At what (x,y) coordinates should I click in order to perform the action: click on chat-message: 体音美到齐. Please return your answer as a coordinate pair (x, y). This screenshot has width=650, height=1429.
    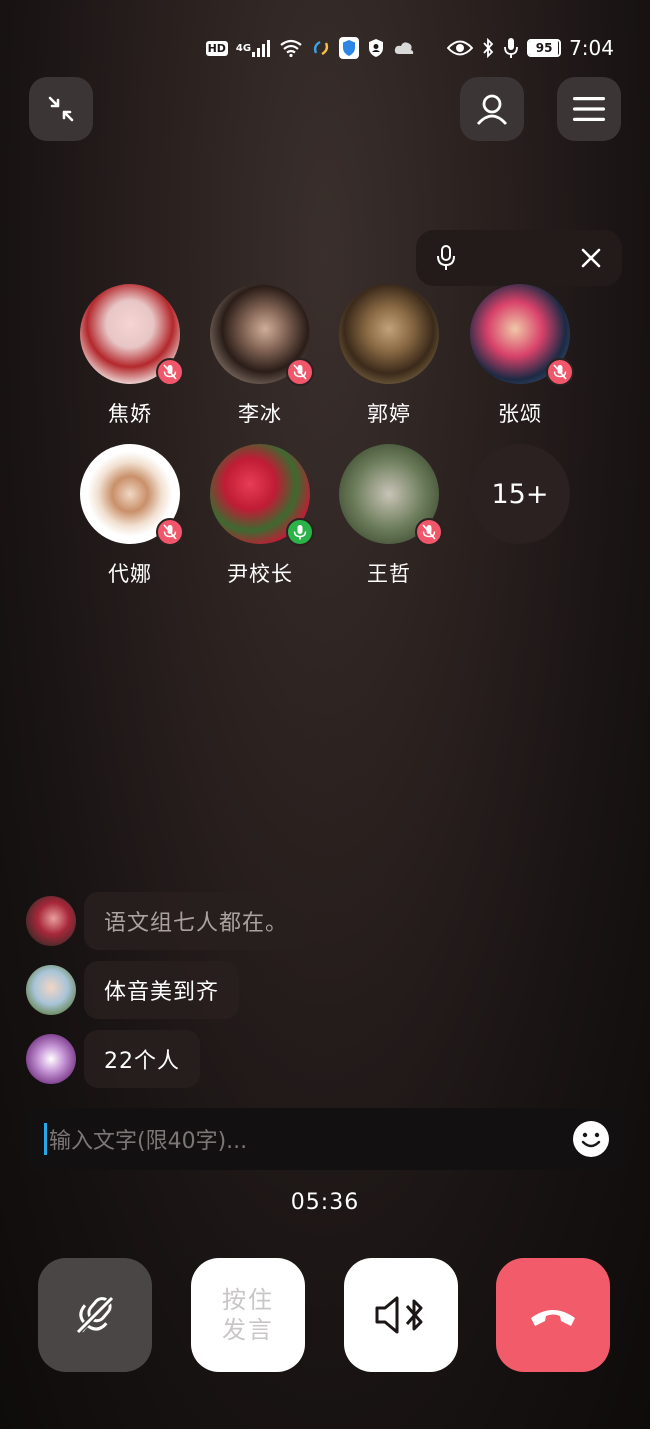
    Looking at the image, I should click on (133, 990).